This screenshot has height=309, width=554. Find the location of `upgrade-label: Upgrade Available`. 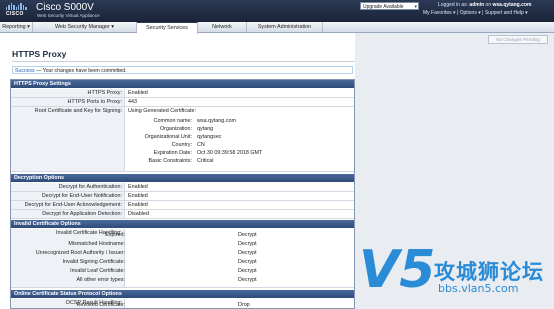

upgrade-label: Upgrade Available is located at coordinates (383, 7).